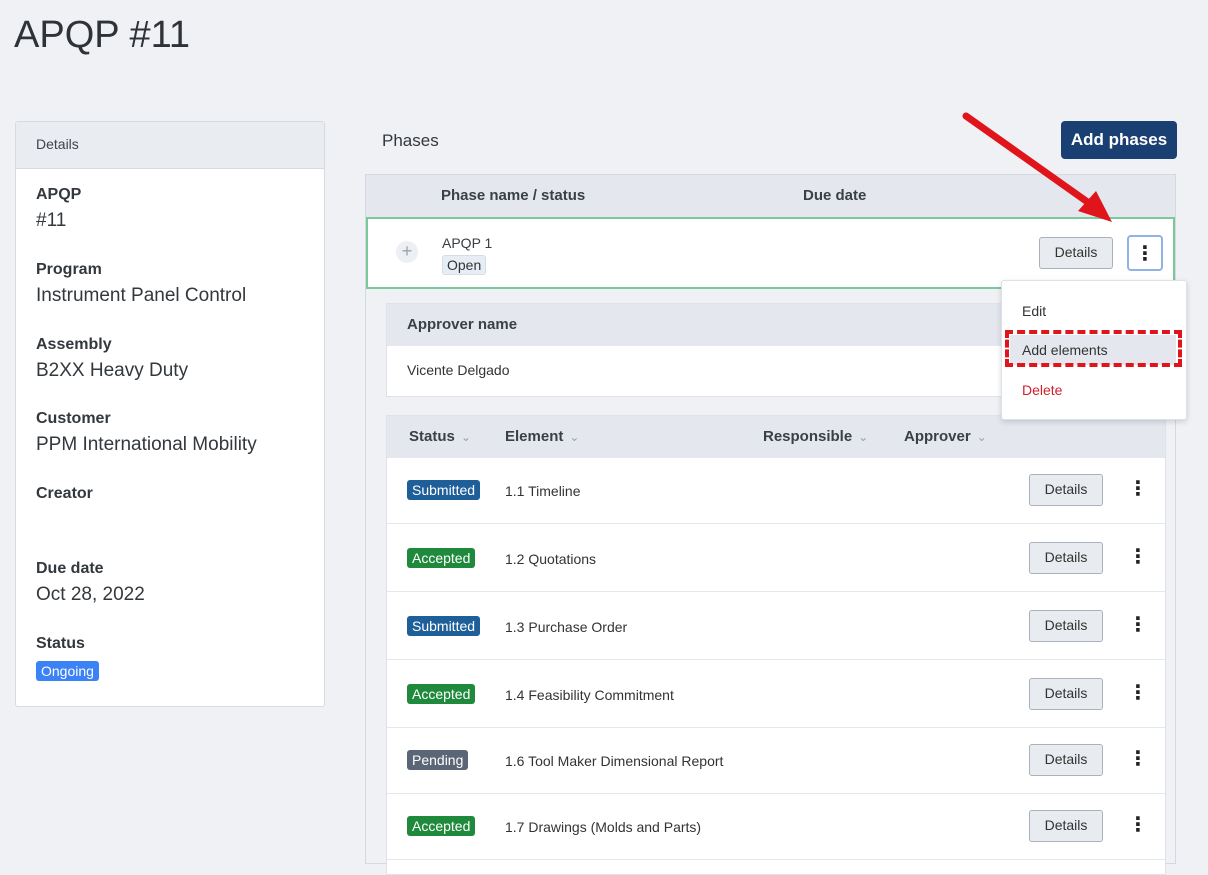 This screenshot has width=1208, height=875. What do you see at coordinates (146, 444) in the screenshot?
I see `field-value: PPM International Mobility` at bounding box center [146, 444].